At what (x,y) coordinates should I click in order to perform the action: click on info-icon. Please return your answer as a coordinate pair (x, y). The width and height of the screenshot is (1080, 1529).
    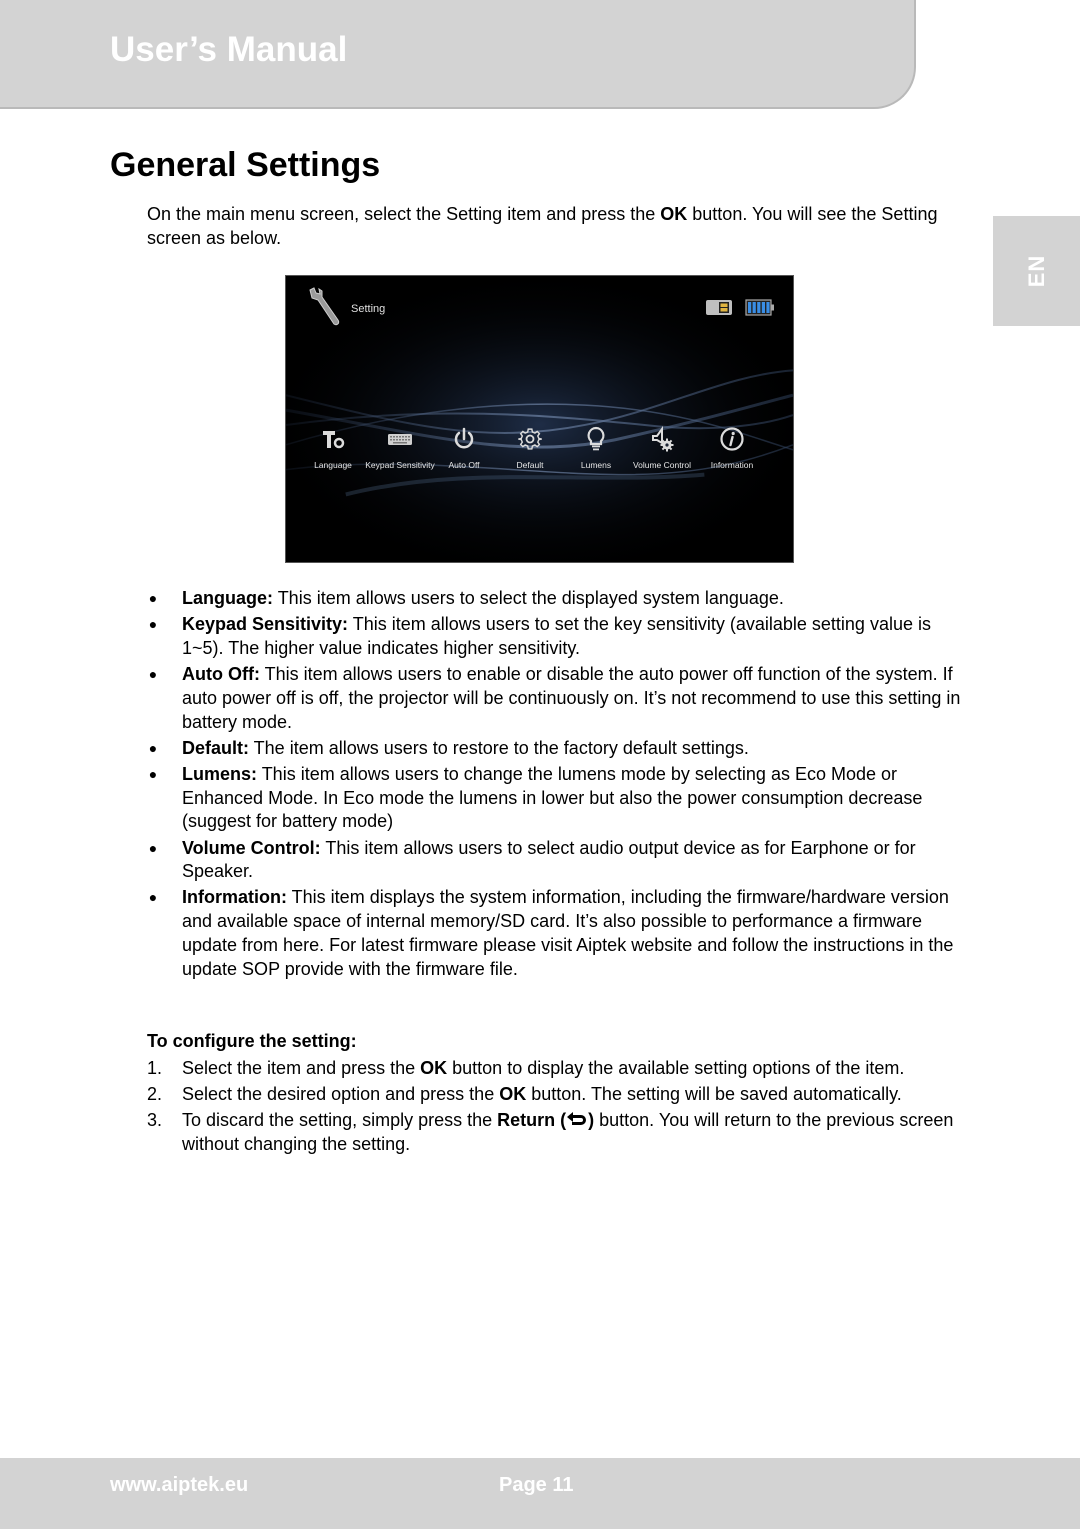
    Looking at the image, I should click on (732, 439).